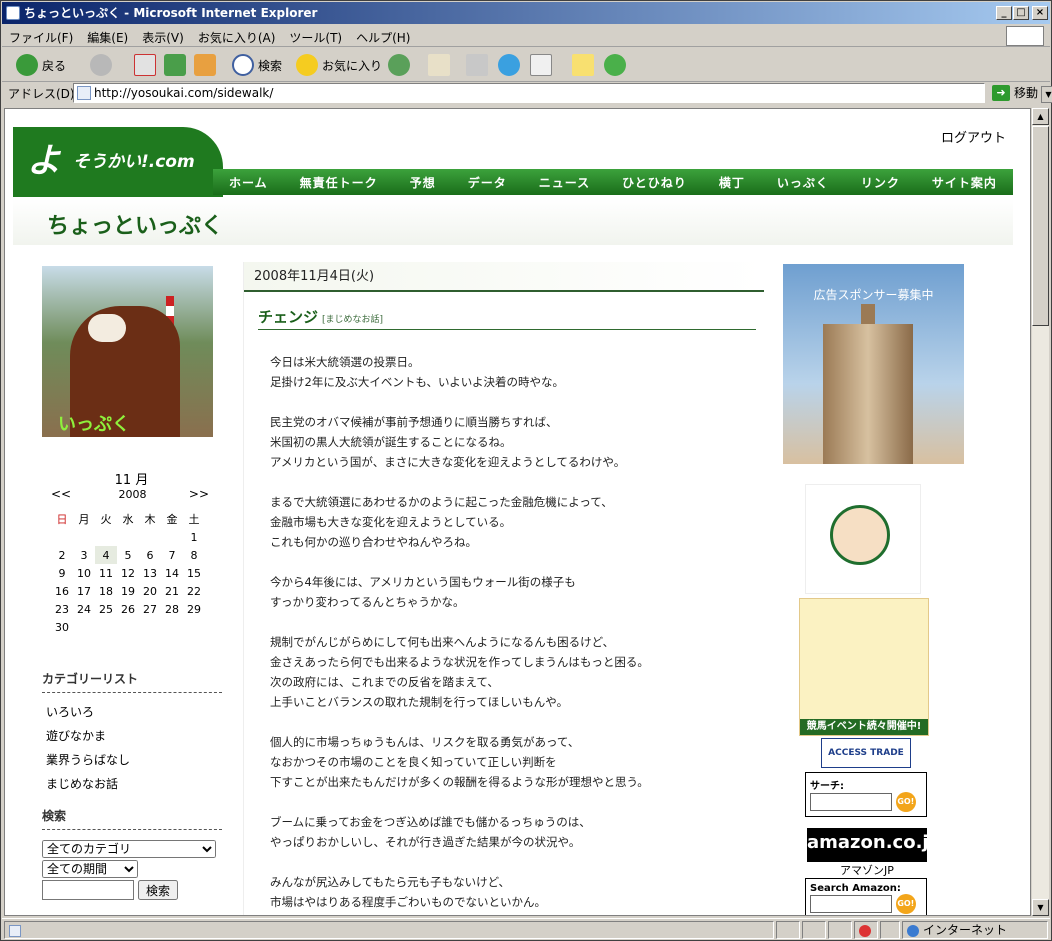 The height and width of the screenshot is (941, 1052). I want to click on back-button: 戻る, so click(41, 65).